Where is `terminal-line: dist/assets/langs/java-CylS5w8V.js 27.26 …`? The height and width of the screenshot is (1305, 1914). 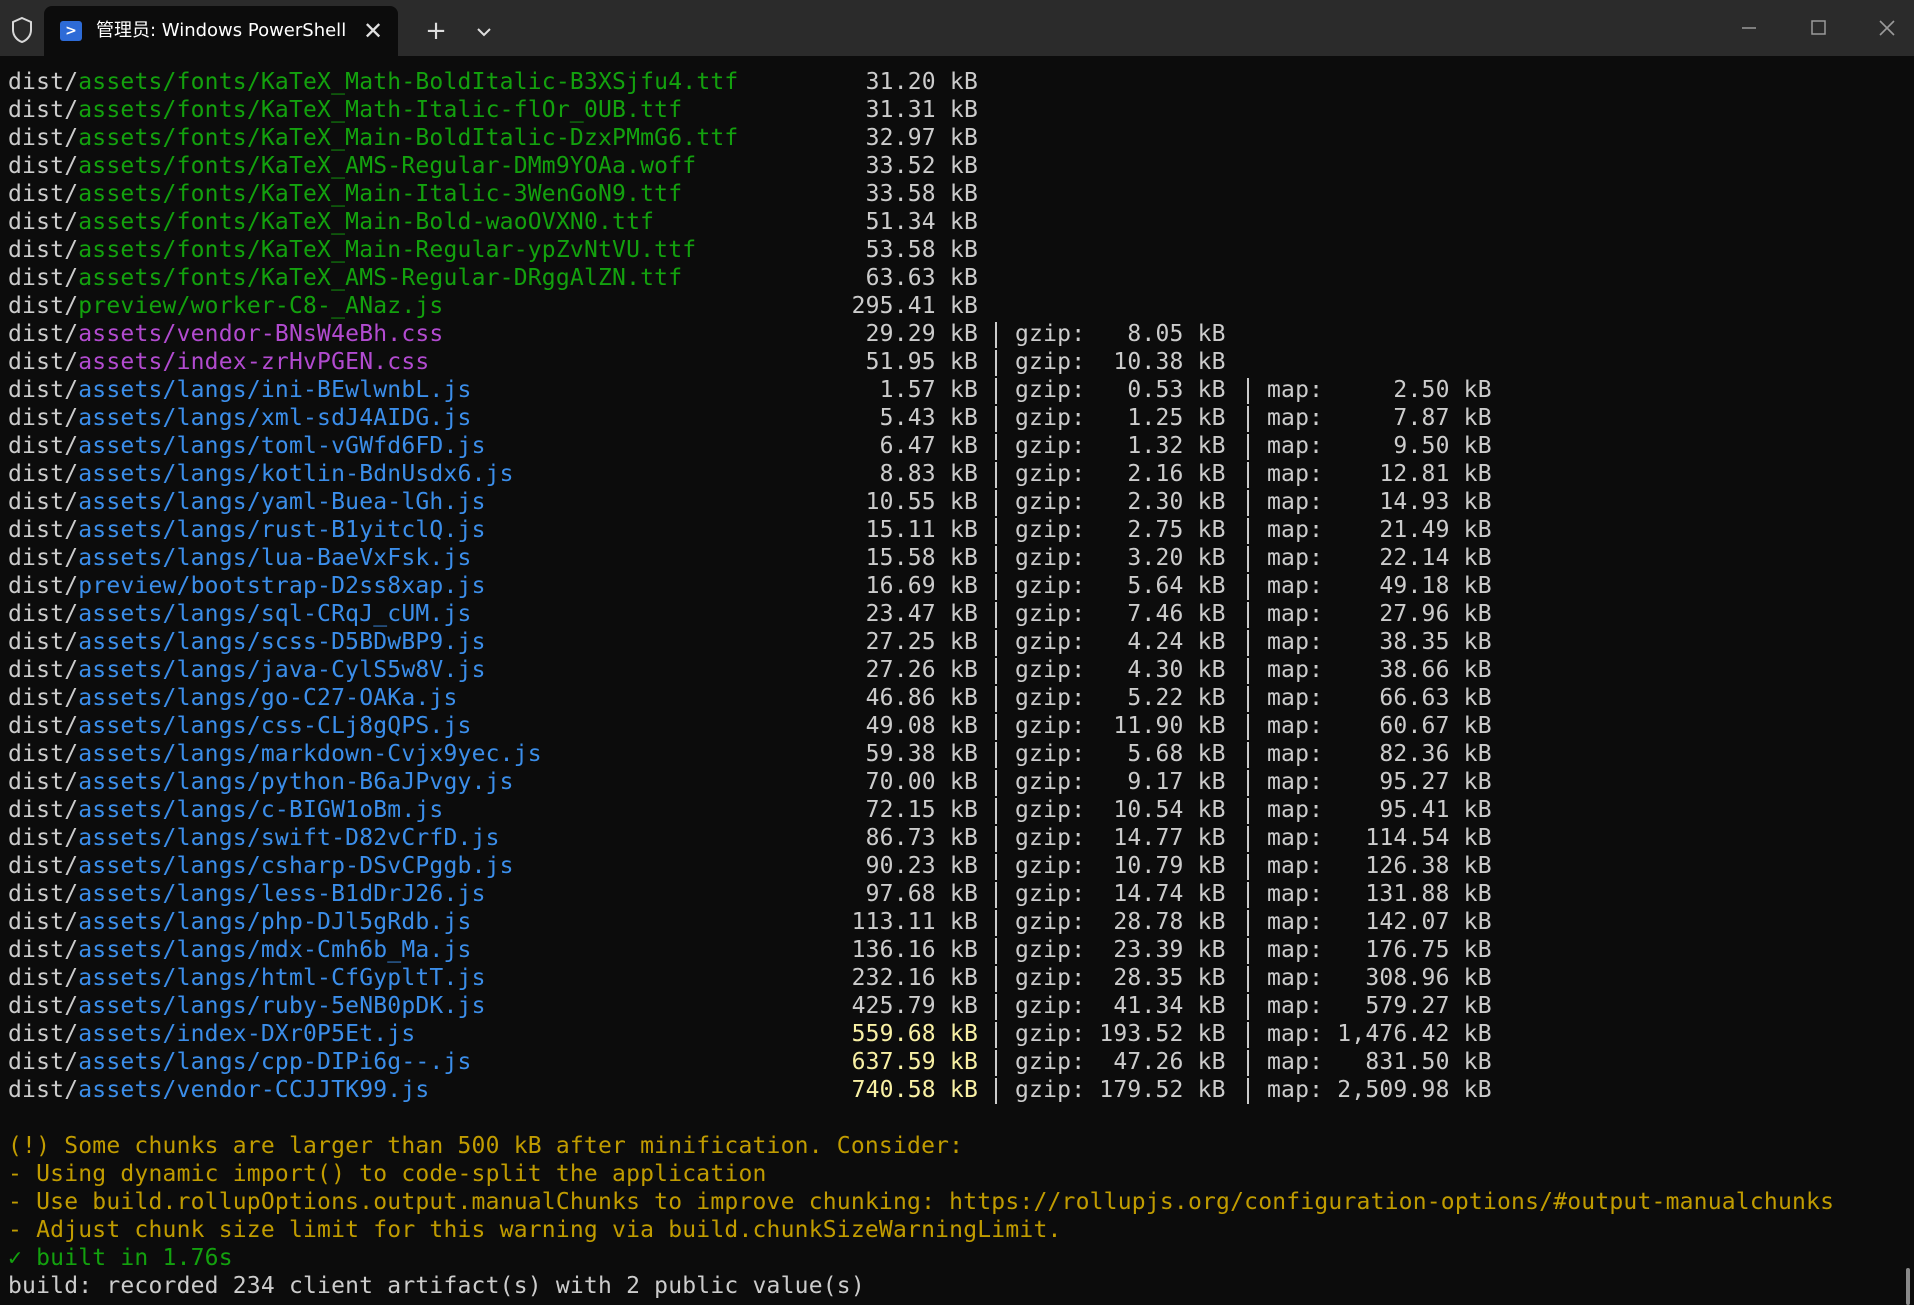
terminal-line: dist/assets/langs/java-CylS5w8V.js 27.26 … is located at coordinates (957, 670).